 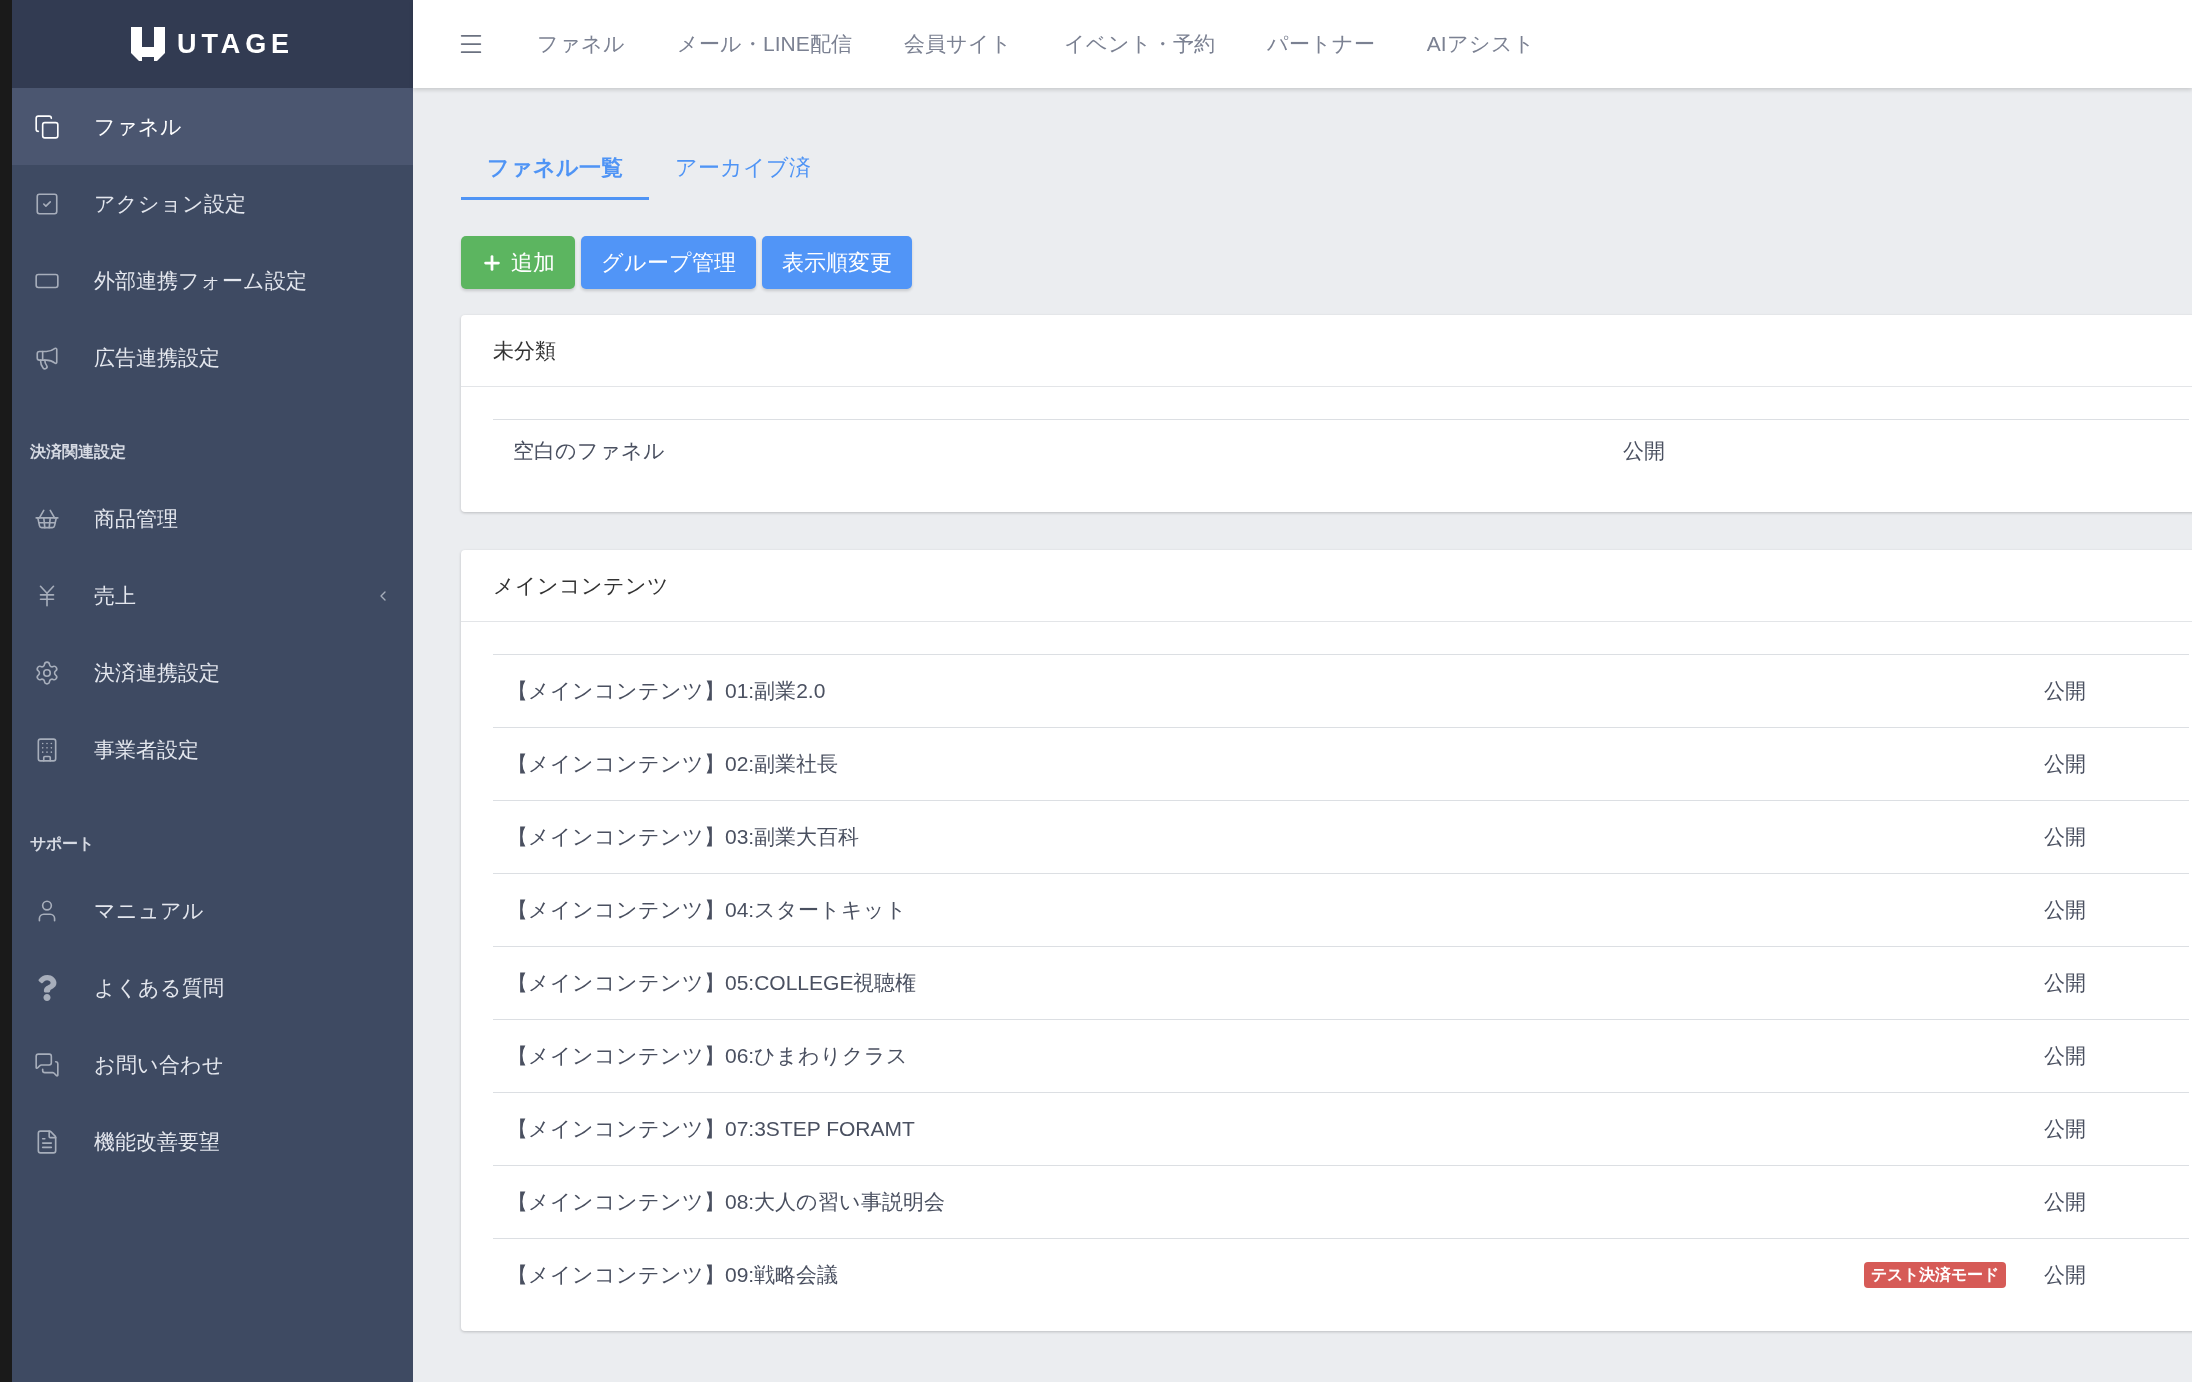 I want to click on top-nav-link: パートナー, so click(x=1320, y=44).